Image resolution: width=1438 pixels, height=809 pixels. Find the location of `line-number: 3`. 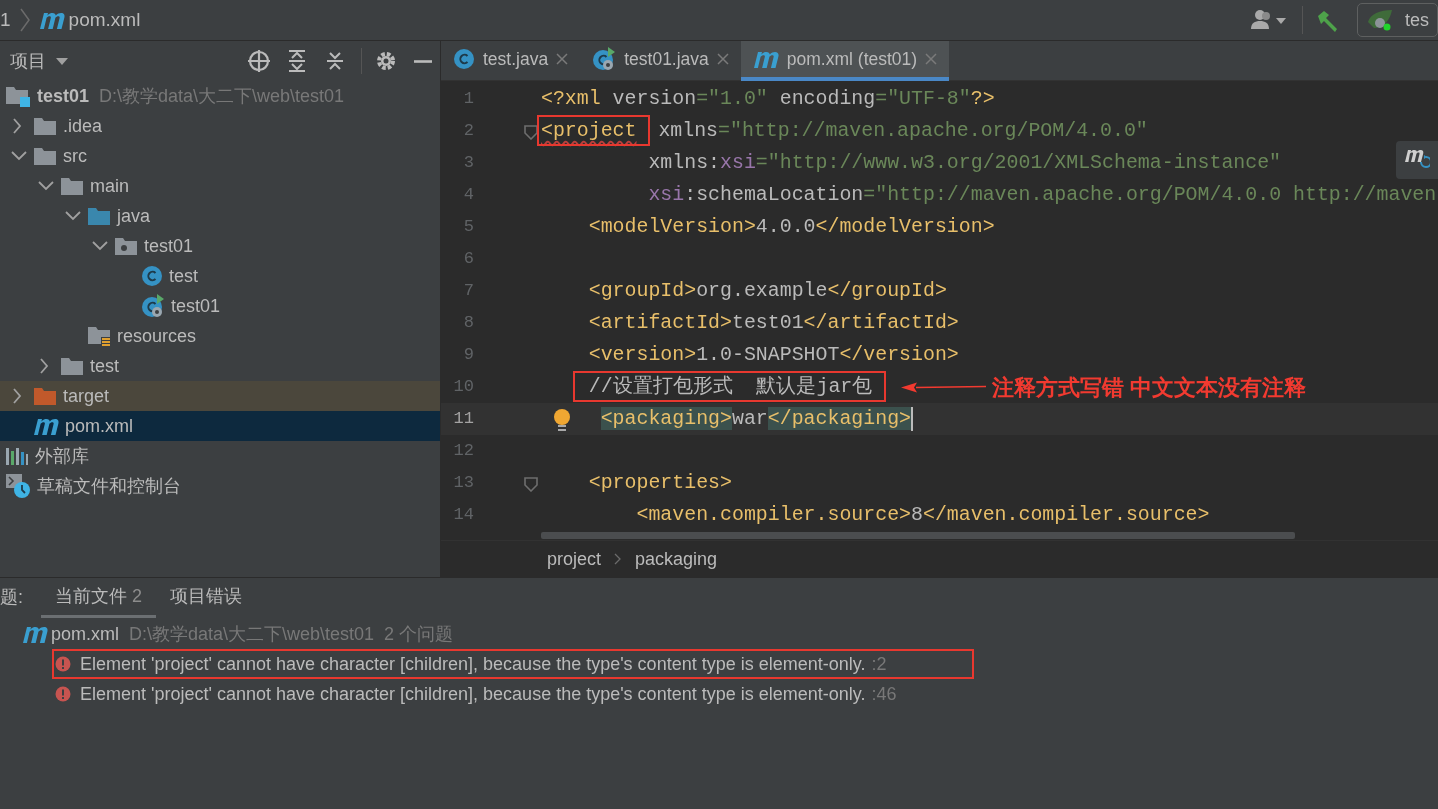

line-number: 3 is located at coordinates (468, 163).